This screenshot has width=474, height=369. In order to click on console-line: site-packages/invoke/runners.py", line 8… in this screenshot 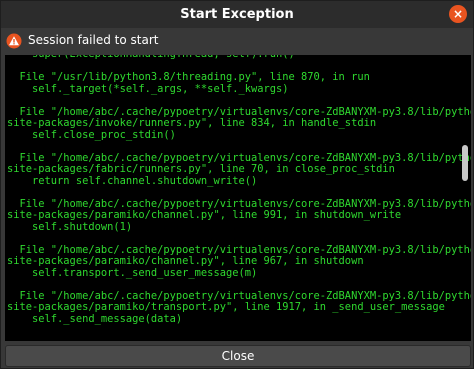, I will do `click(192, 123)`.